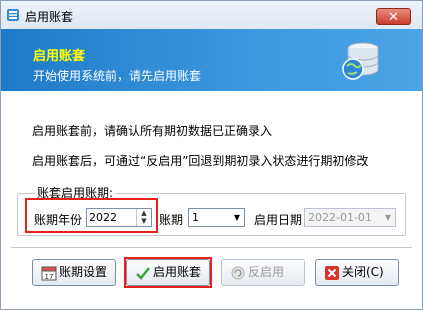 This screenshot has width=423, height=310. Describe the element at coordinates (200, 161) in the screenshot. I see `info-message-2: 启用账套后，可通过“反启用”回退到期初录入状态进行期初修改` at that location.